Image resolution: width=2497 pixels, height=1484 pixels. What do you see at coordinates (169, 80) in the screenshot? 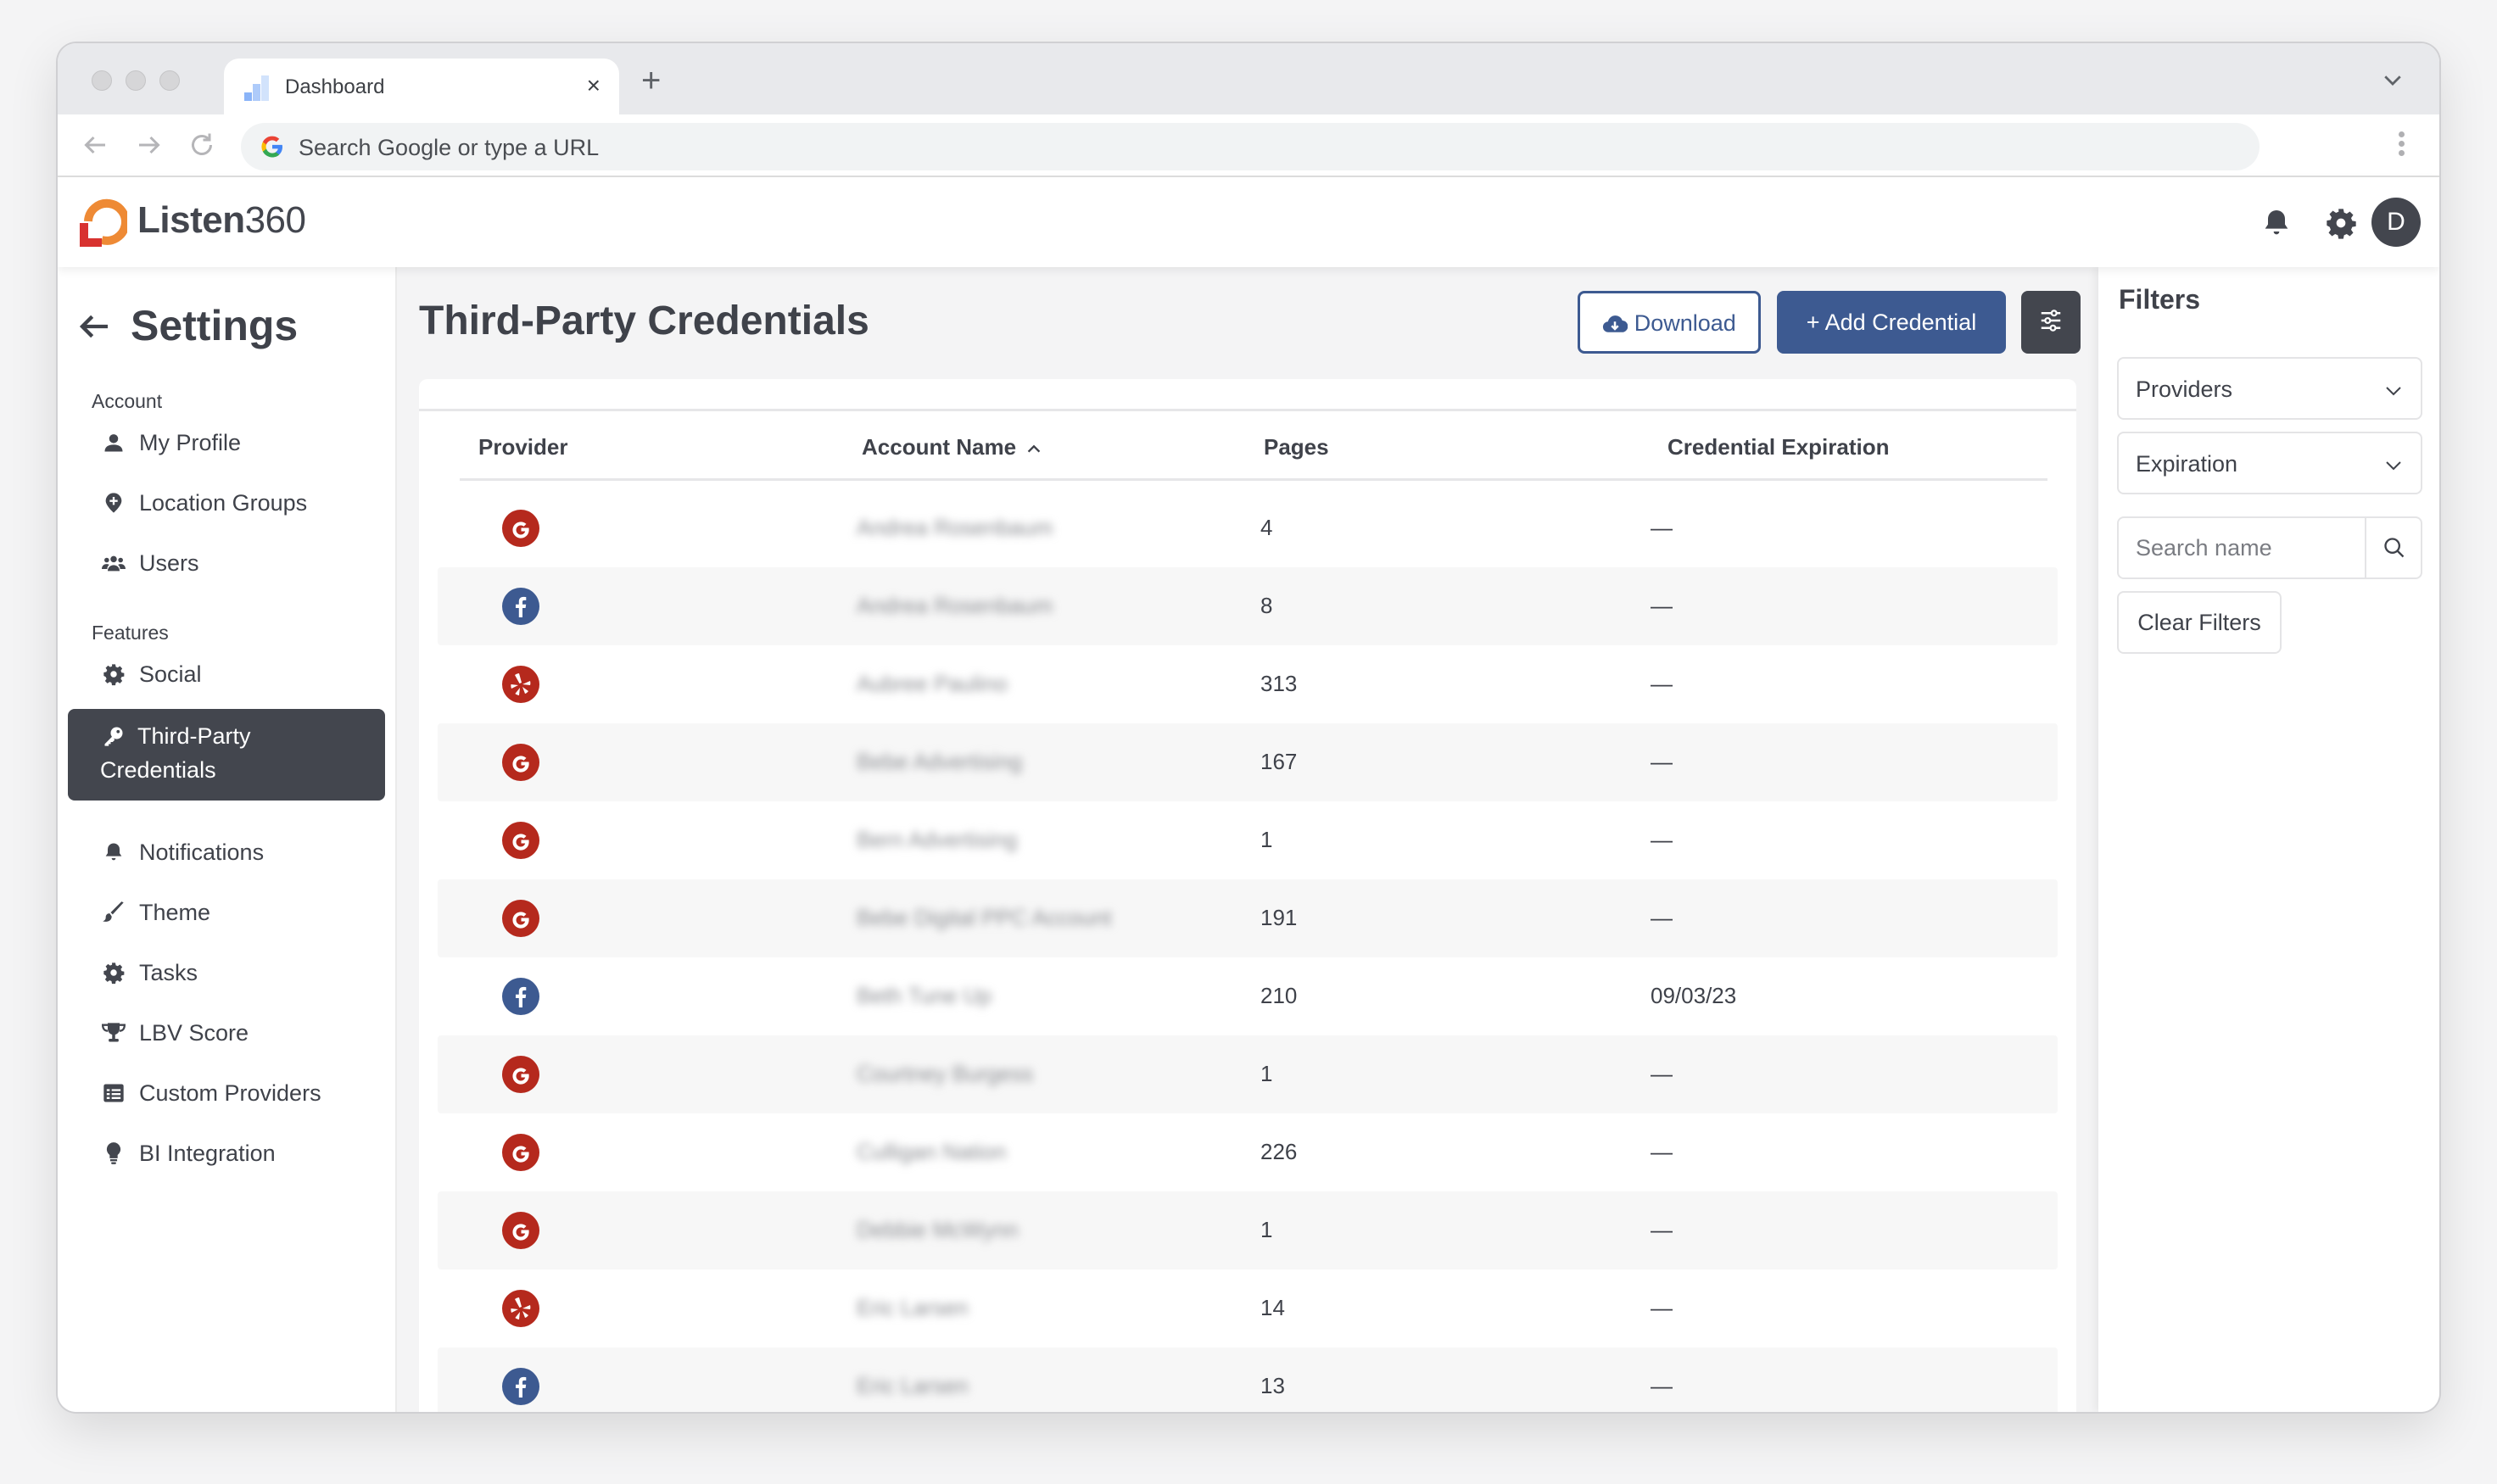
I see `window-maximize-dot` at bounding box center [169, 80].